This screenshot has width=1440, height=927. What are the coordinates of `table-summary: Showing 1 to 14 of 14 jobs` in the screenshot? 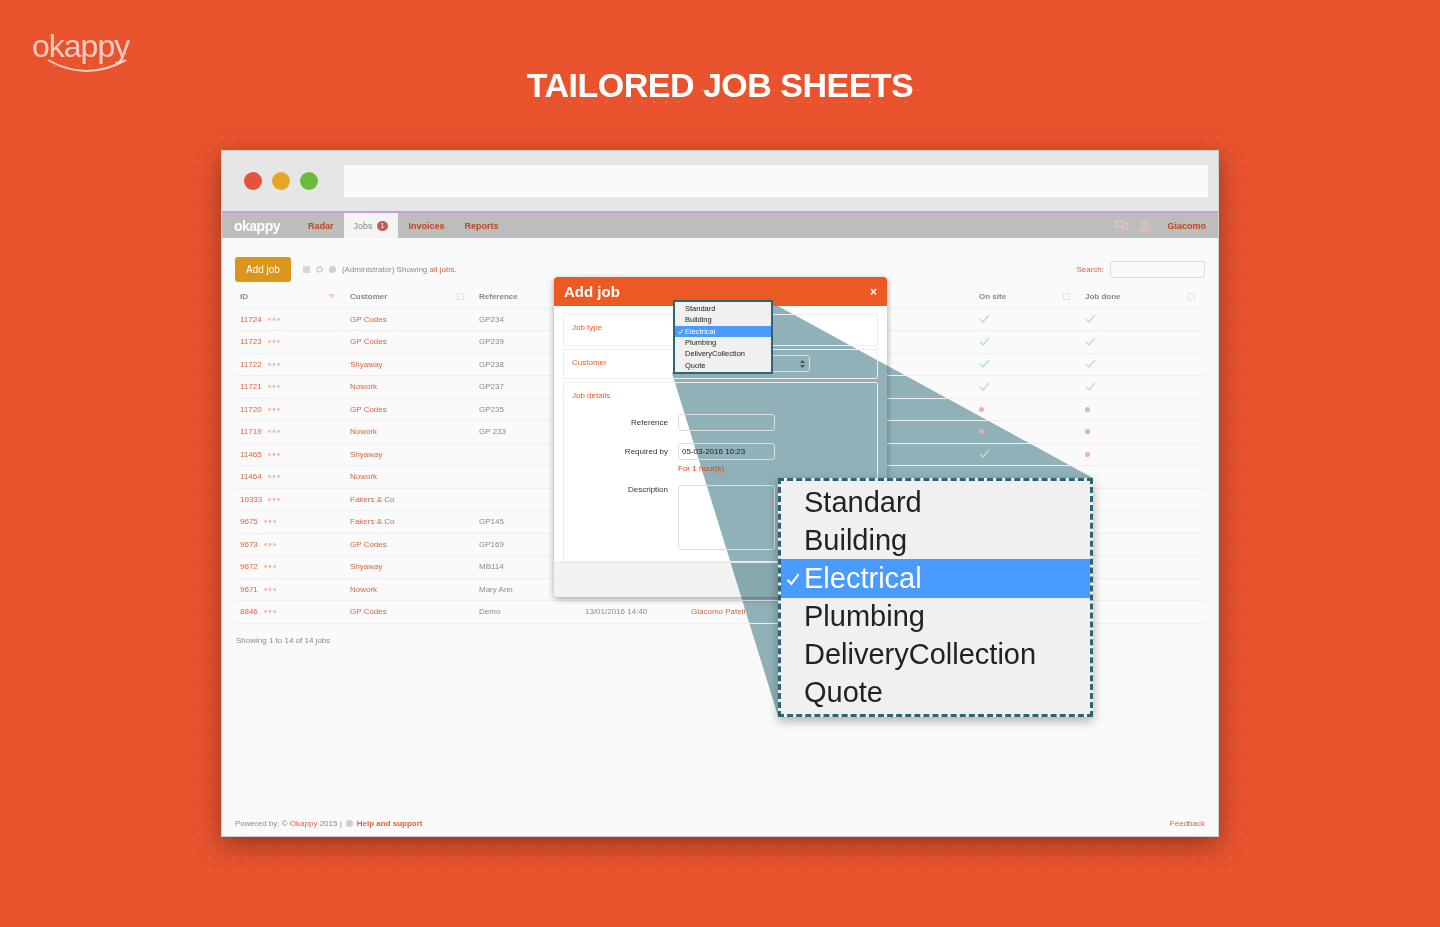 It's located at (283, 640).